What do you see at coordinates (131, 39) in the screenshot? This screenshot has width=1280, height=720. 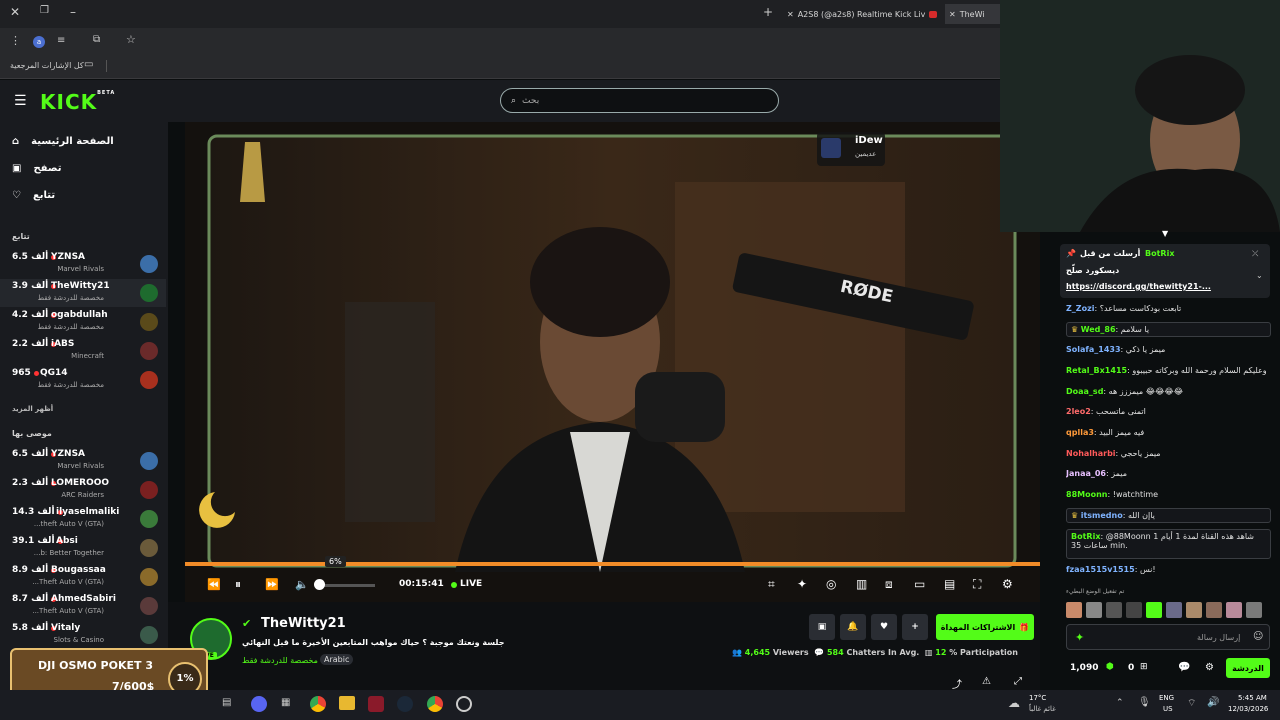 I see `bookmark-star-icon: ☆` at bounding box center [131, 39].